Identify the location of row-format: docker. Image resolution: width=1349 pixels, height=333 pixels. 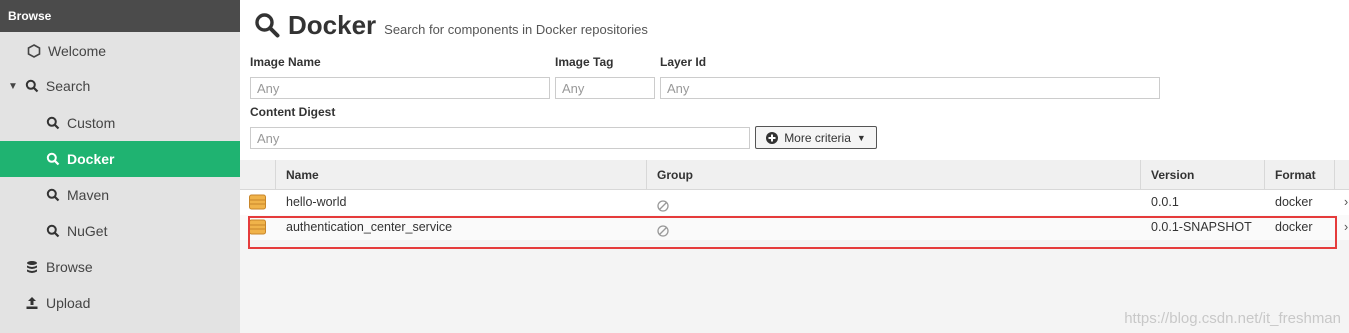
(1294, 202).